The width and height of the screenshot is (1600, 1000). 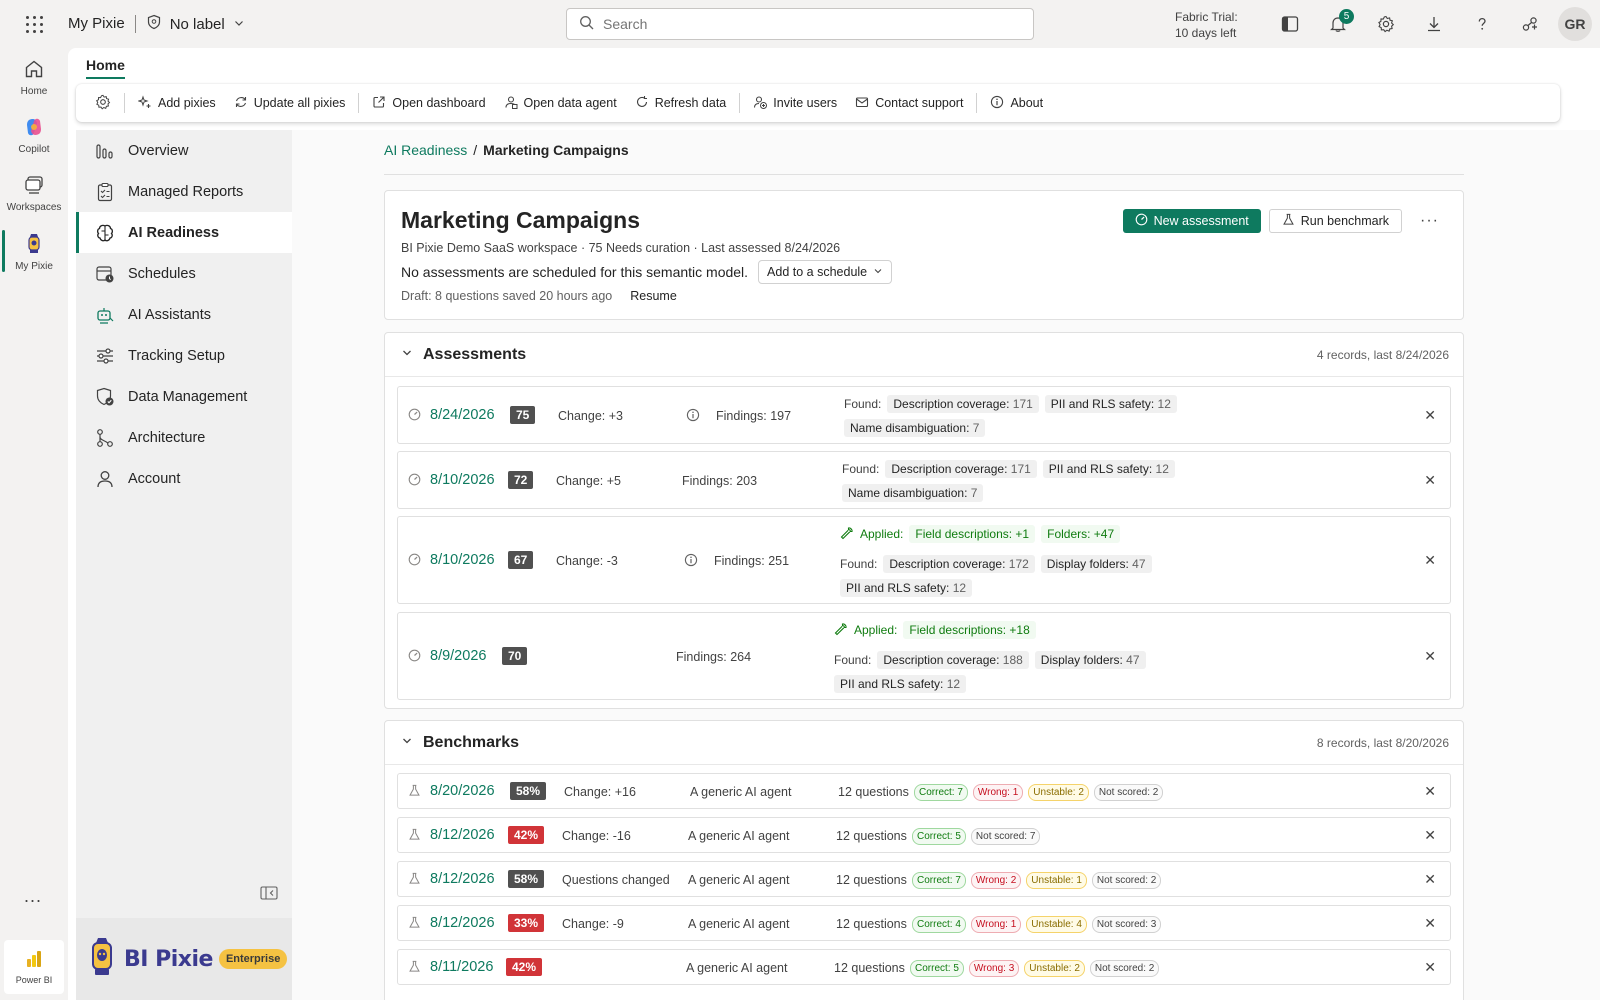 What do you see at coordinates (803, 24) in the screenshot?
I see `search-input` at bounding box center [803, 24].